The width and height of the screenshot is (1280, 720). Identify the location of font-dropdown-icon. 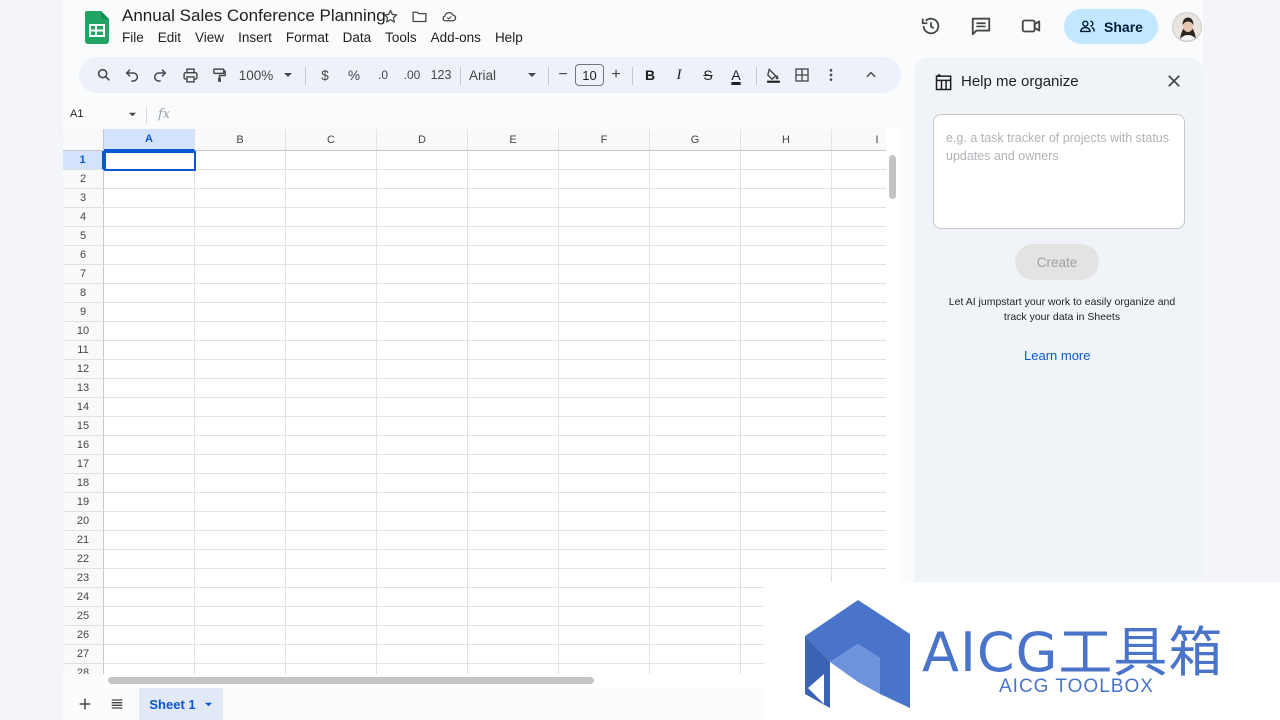
(532, 75).